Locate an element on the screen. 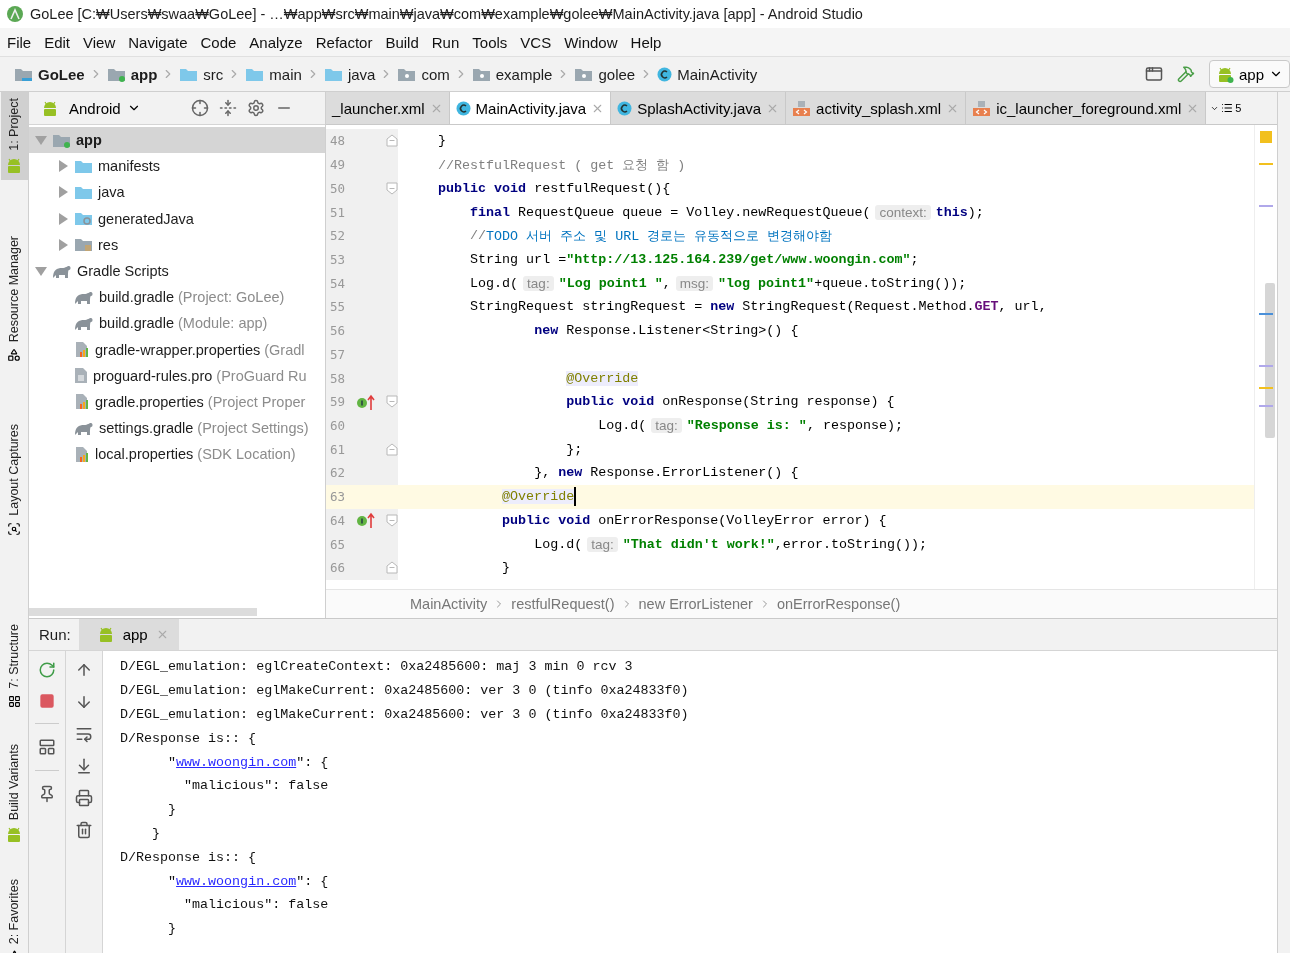  tree-row: res is located at coordinates (177, 244).